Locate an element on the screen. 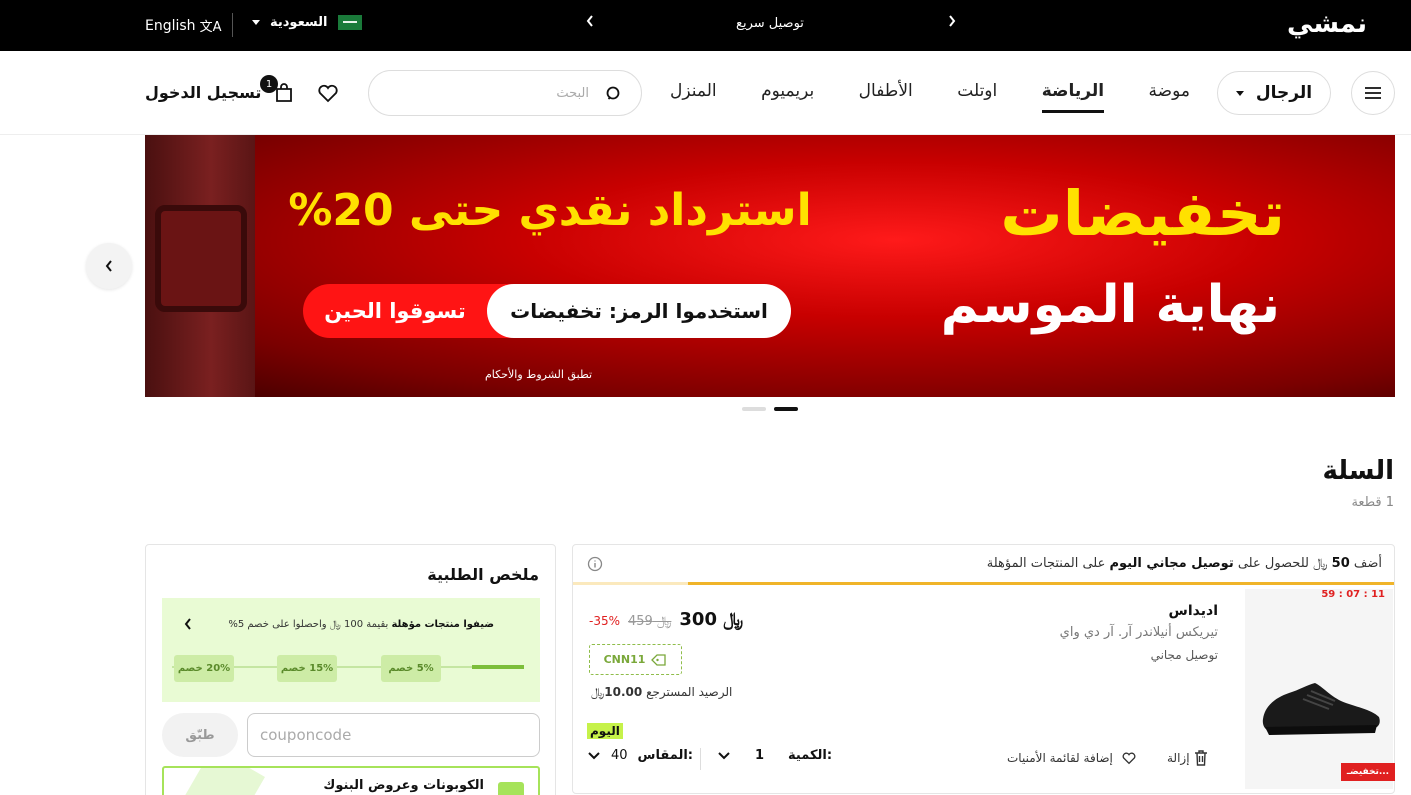 This screenshot has width=1411, height=795. summary-title: ملخص الطلبية is located at coordinates (483, 574).